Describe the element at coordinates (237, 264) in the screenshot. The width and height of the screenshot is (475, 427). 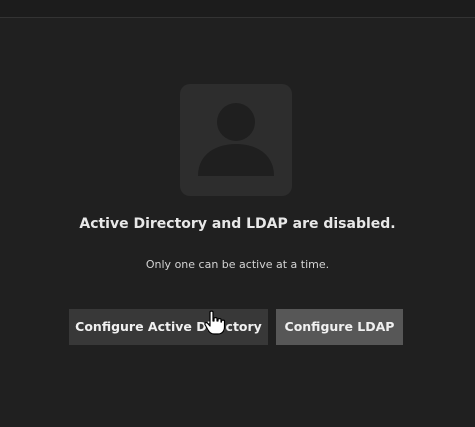
I see `empty-state-subtitle: Only one can be active at a time.` at that location.